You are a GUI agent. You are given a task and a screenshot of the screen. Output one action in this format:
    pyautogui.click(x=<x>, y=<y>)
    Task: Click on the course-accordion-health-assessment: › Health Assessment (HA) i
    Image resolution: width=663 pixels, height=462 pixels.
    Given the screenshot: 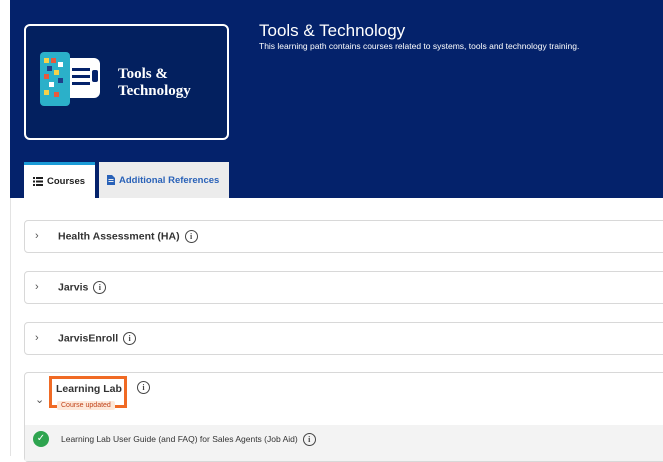 What is the action you would take?
    pyautogui.click(x=343, y=236)
    